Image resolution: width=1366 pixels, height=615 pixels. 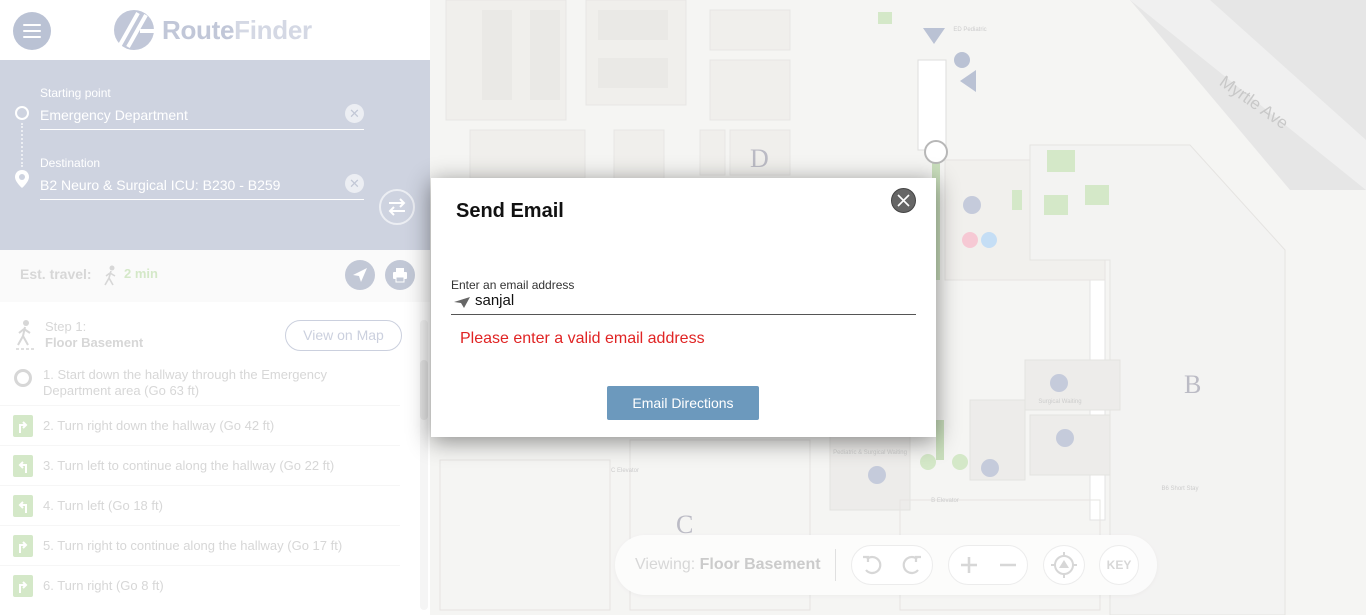 What do you see at coordinates (513, 285) in the screenshot?
I see `email-label: Enter an email address` at bounding box center [513, 285].